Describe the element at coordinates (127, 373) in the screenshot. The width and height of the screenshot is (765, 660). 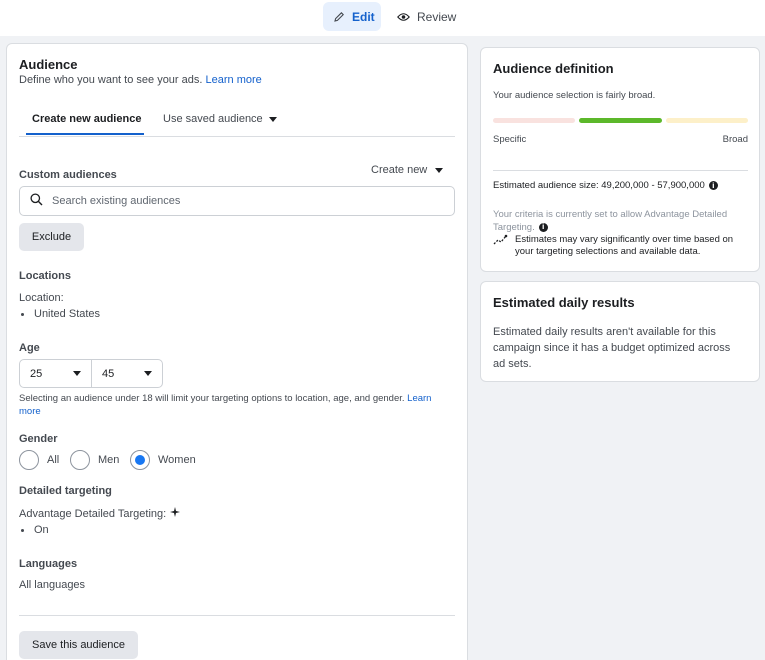
I see `age-max-select: 45` at that location.